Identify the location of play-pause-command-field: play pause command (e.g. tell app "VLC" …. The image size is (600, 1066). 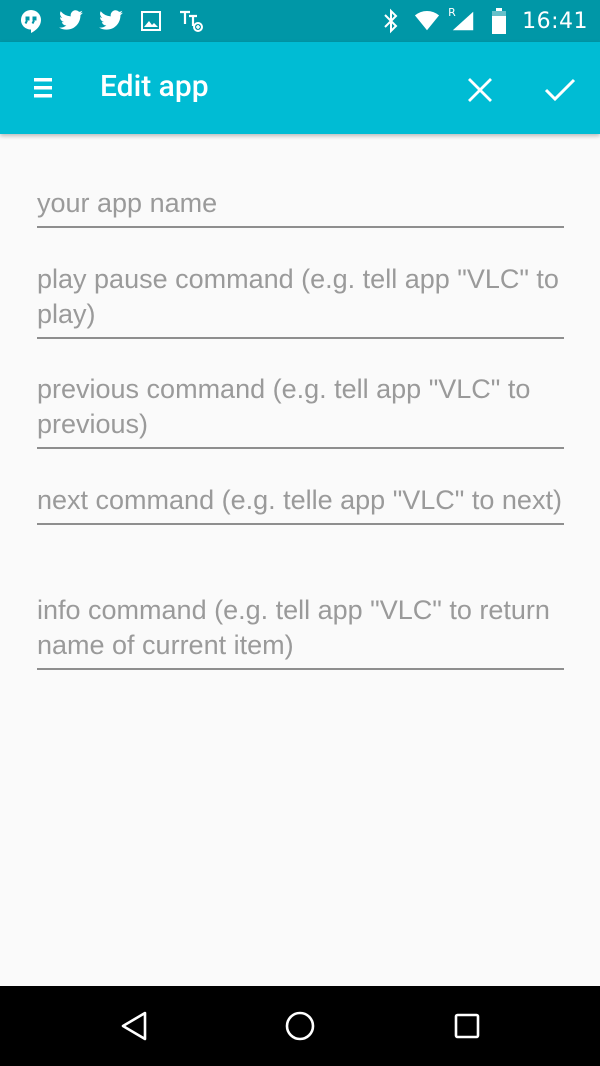
(300, 300).